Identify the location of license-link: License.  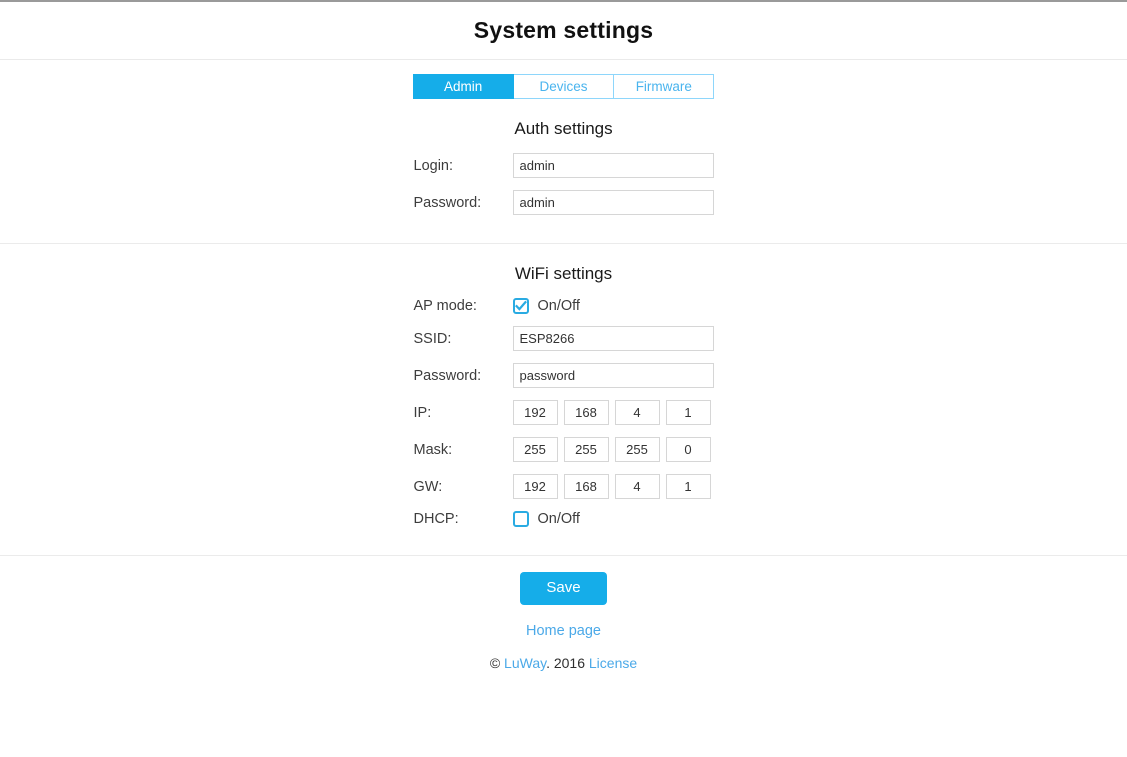
(613, 663).